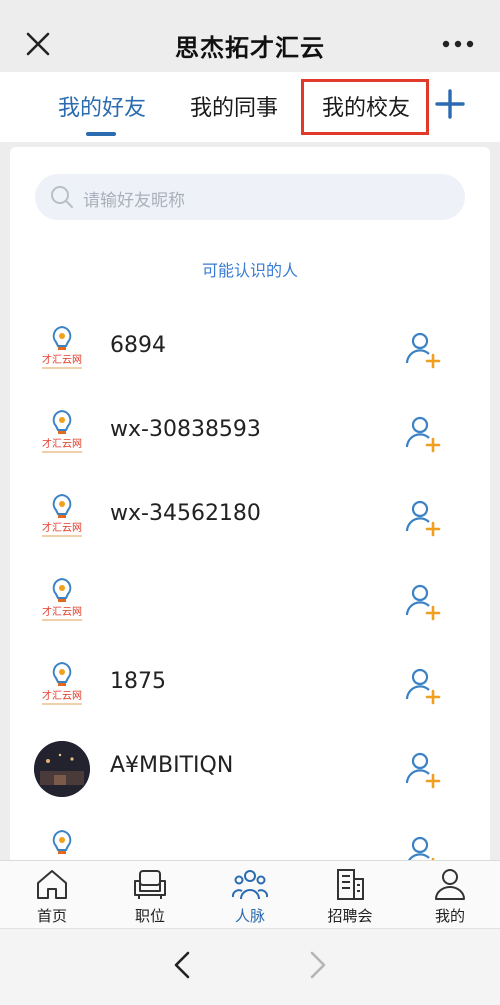  What do you see at coordinates (185, 513) in the screenshot?
I see `person-name: wx-34562180` at bounding box center [185, 513].